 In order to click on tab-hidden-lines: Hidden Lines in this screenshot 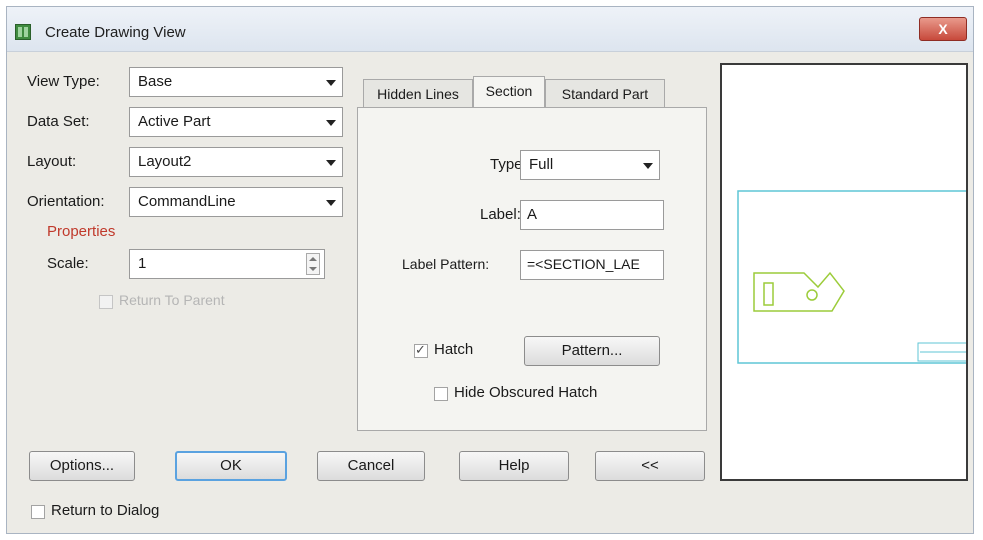, I will do `click(418, 93)`.